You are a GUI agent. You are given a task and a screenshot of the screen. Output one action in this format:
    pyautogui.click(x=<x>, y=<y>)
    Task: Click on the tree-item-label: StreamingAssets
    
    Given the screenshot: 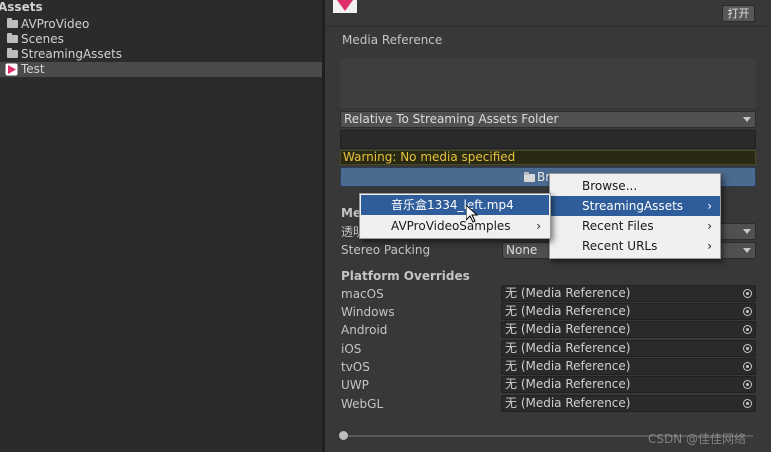 What is the action you would take?
    pyautogui.click(x=72, y=54)
    